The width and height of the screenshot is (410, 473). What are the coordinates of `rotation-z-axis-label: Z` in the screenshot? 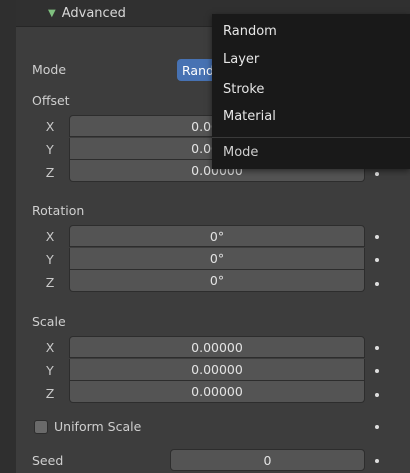 It's located at (50, 282).